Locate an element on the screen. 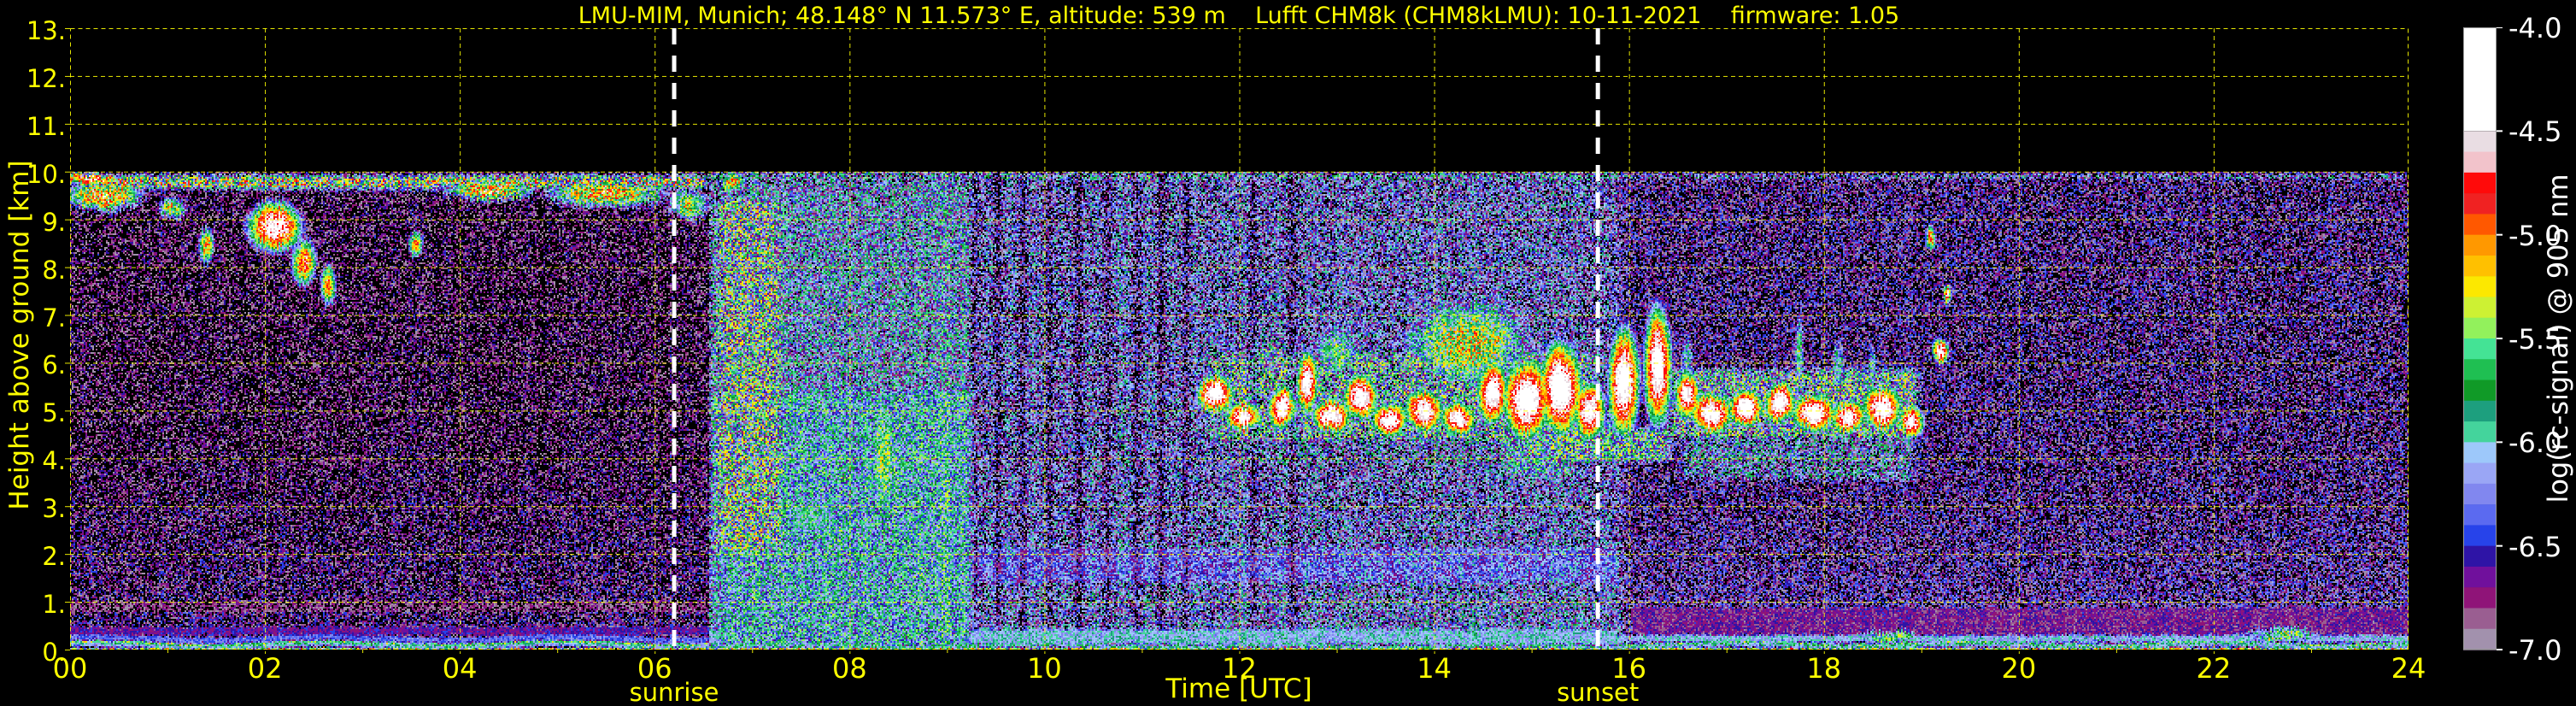 The height and width of the screenshot is (706, 2576). sunset-label: sunset is located at coordinates (1598, 692).